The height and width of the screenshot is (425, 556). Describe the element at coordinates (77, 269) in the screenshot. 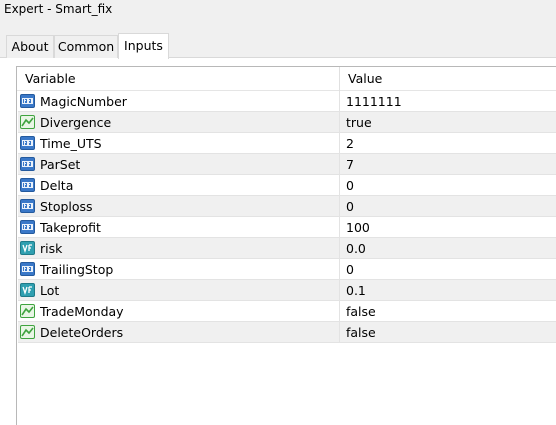

I see `variable-name: TrailingStop` at that location.